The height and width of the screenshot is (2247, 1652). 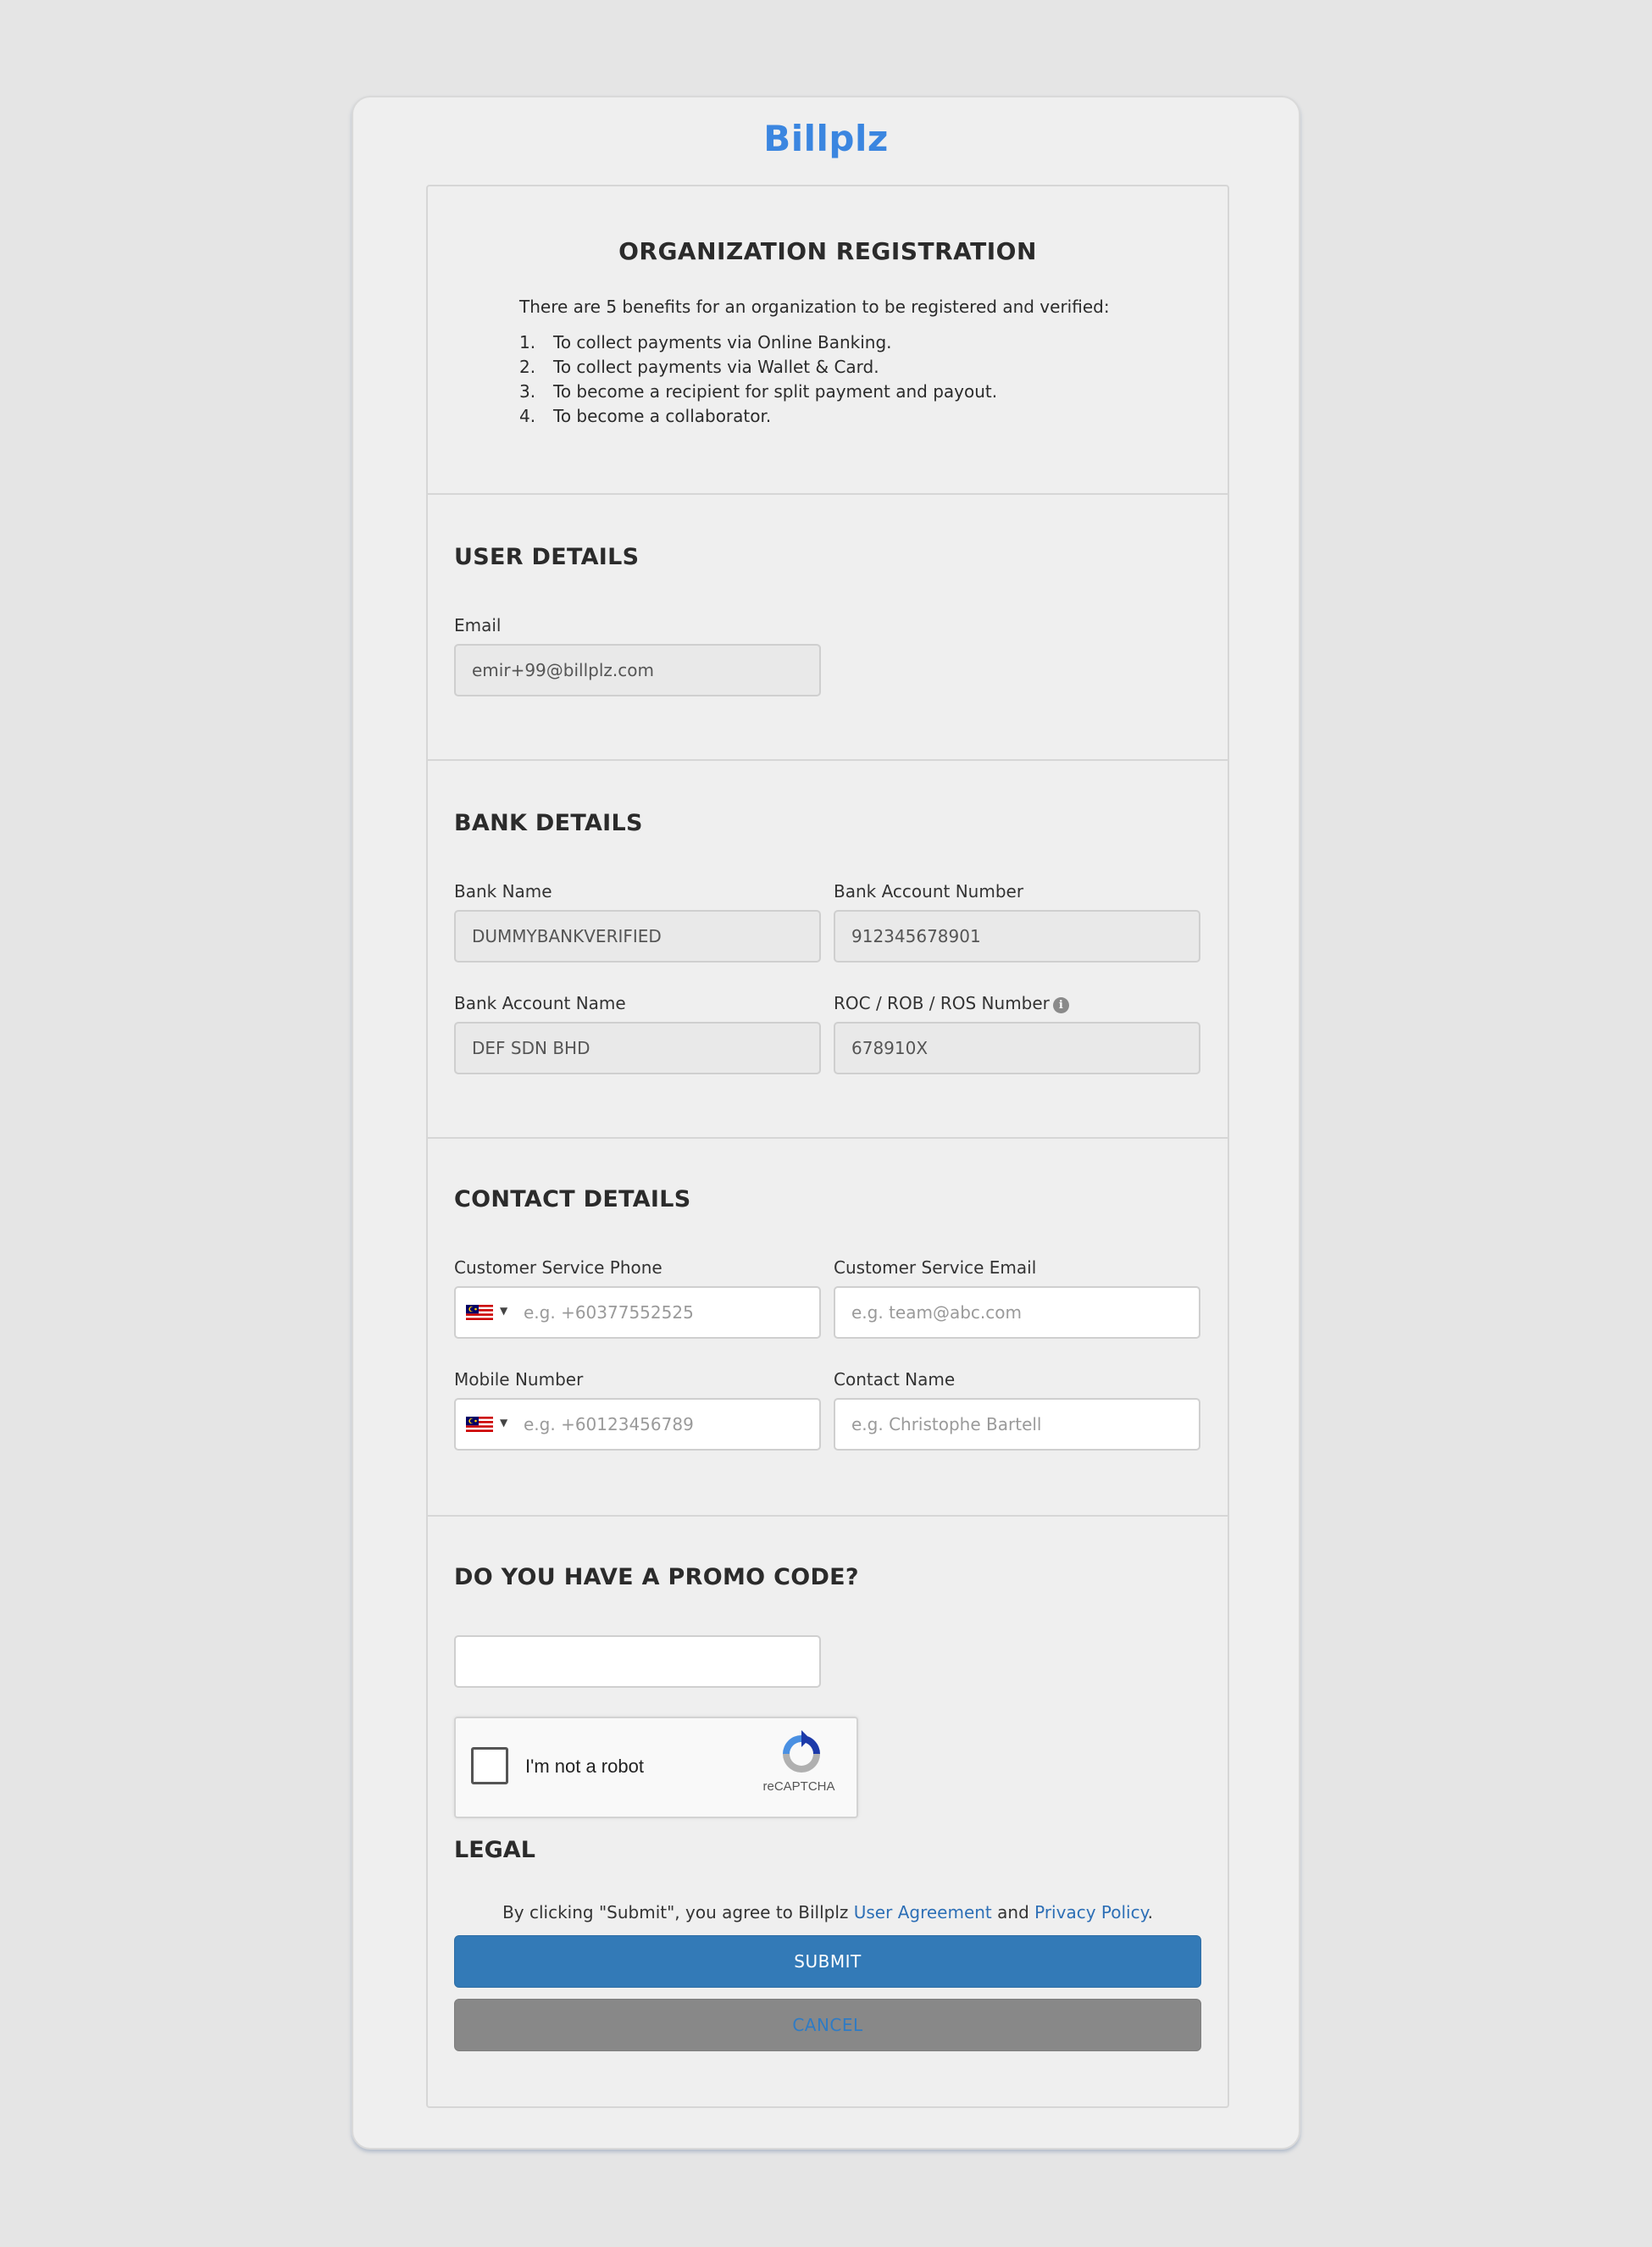 I want to click on bank-account-name-label: Bank Account Name, so click(x=540, y=1003).